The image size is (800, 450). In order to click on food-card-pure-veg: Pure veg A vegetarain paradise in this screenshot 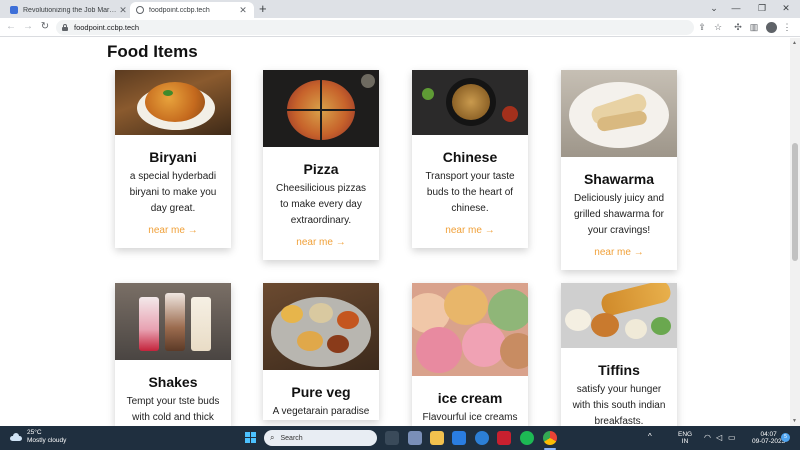, I will do `click(321, 351)`.